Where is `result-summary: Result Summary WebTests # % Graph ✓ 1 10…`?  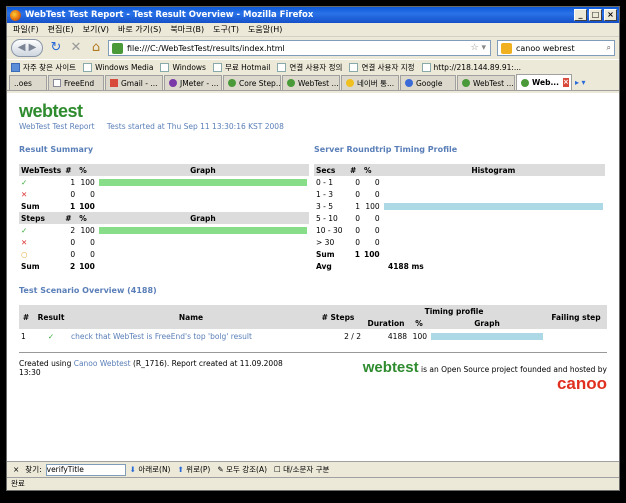 result-summary: Result Summary WebTests # % Graph ✓ 1 10… is located at coordinates (164, 208).